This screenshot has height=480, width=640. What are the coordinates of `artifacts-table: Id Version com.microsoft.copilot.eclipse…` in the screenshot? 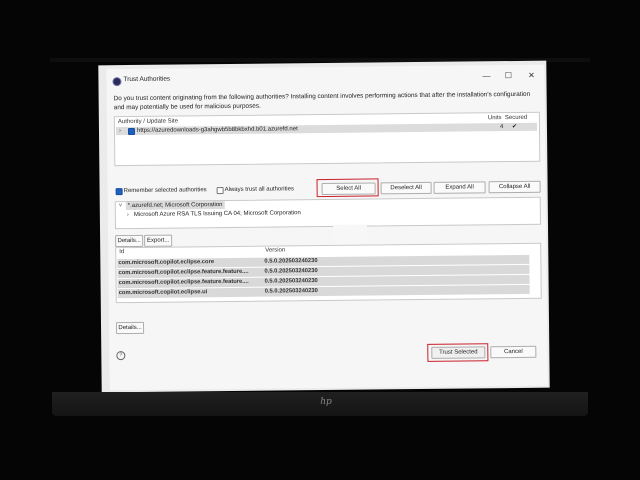 It's located at (328, 273).